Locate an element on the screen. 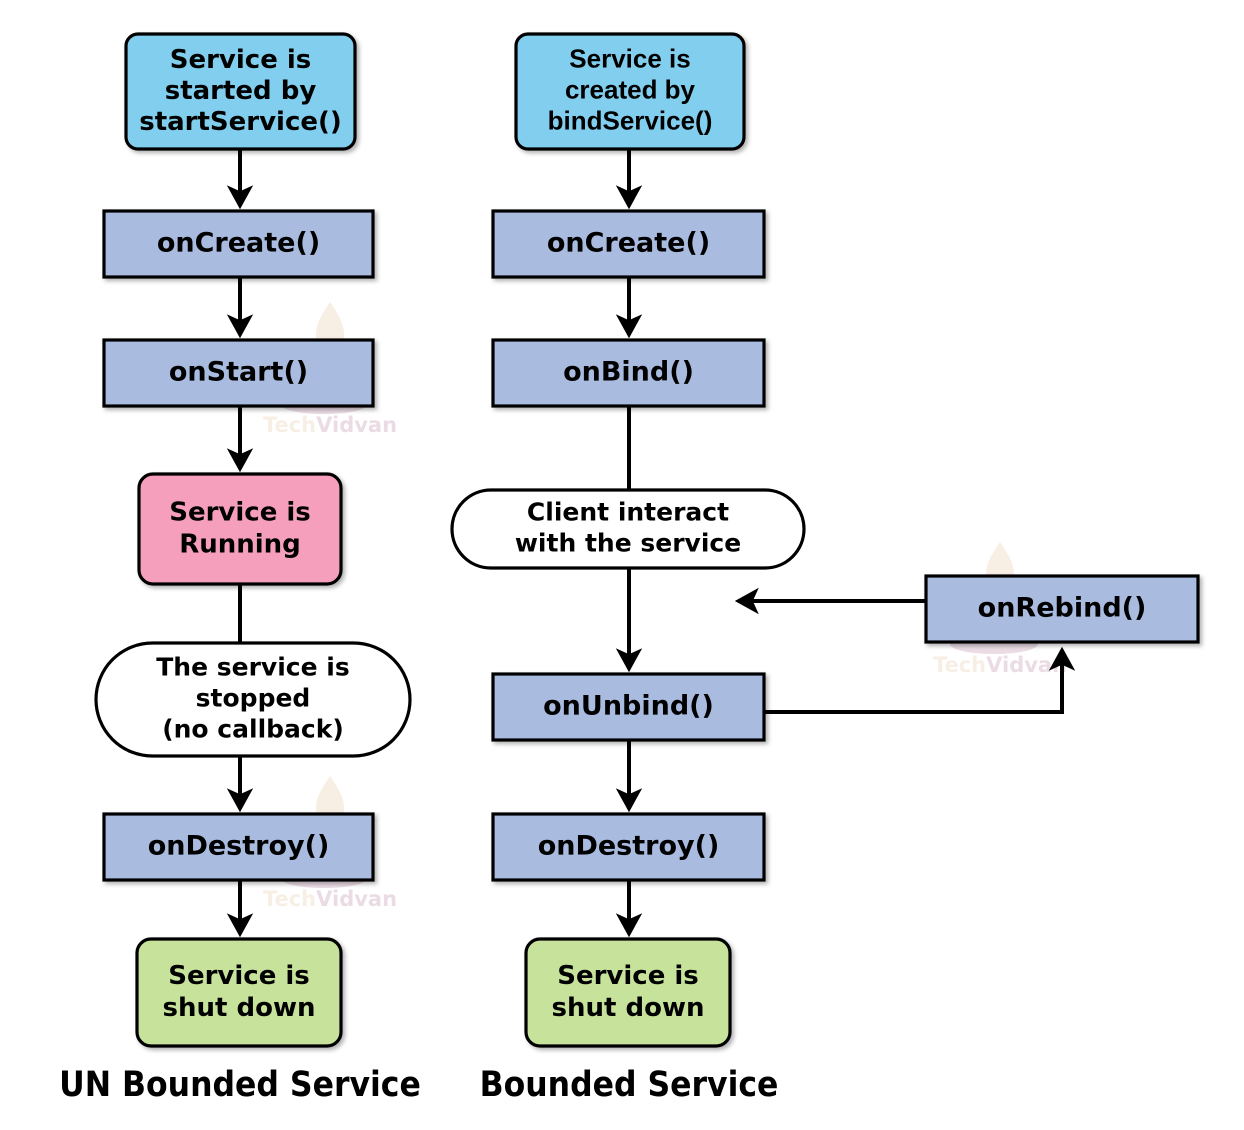 Image resolution: width=1244 pixels, height=1130 pixels. node-u-stopped: The service isstopped(no callback) is located at coordinates (253, 699).